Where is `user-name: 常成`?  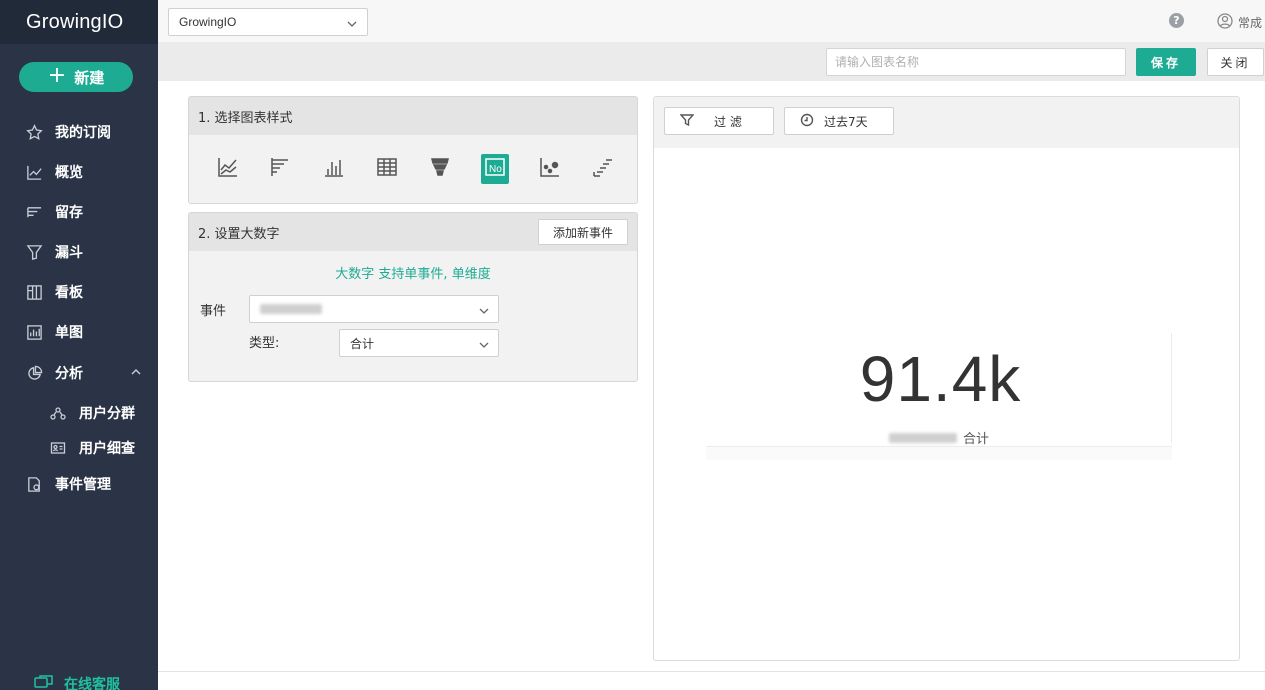 user-name: 常成 is located at coordinates (1250, 23).